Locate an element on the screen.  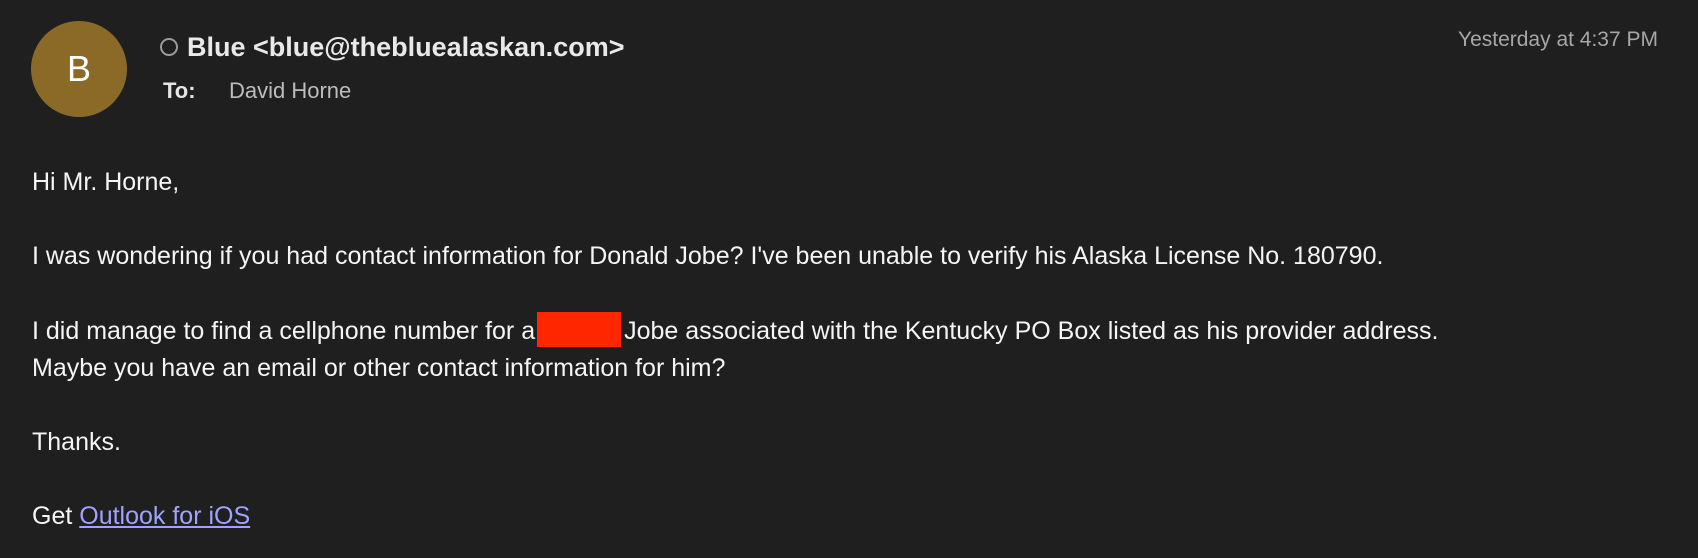
sender-avatar: B is located at coordinates (79, 69).